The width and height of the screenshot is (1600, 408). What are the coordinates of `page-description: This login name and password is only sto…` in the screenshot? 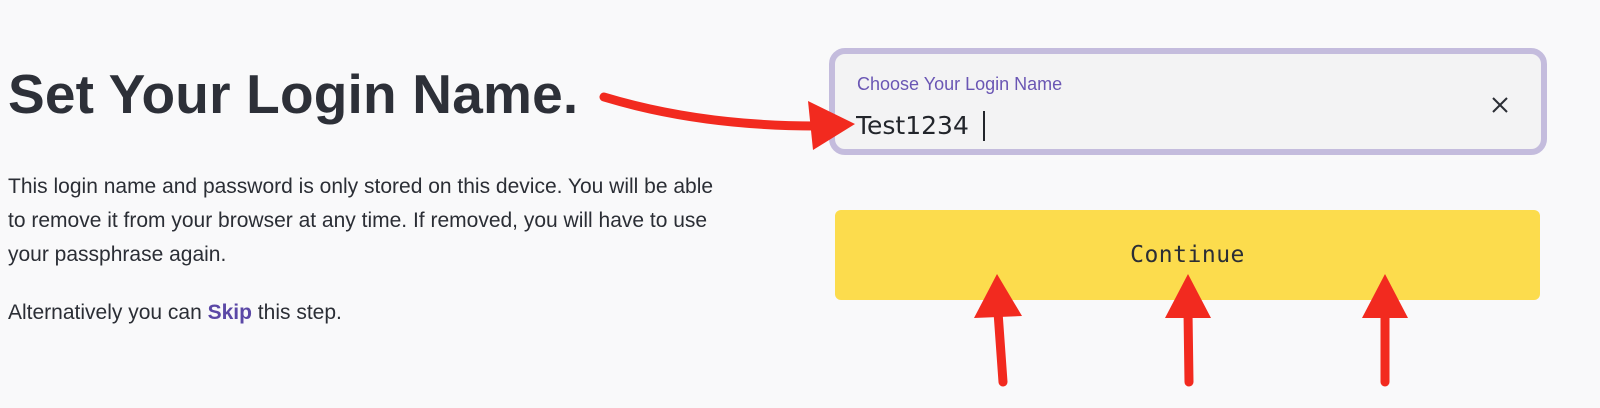 It's located at (361, 220).